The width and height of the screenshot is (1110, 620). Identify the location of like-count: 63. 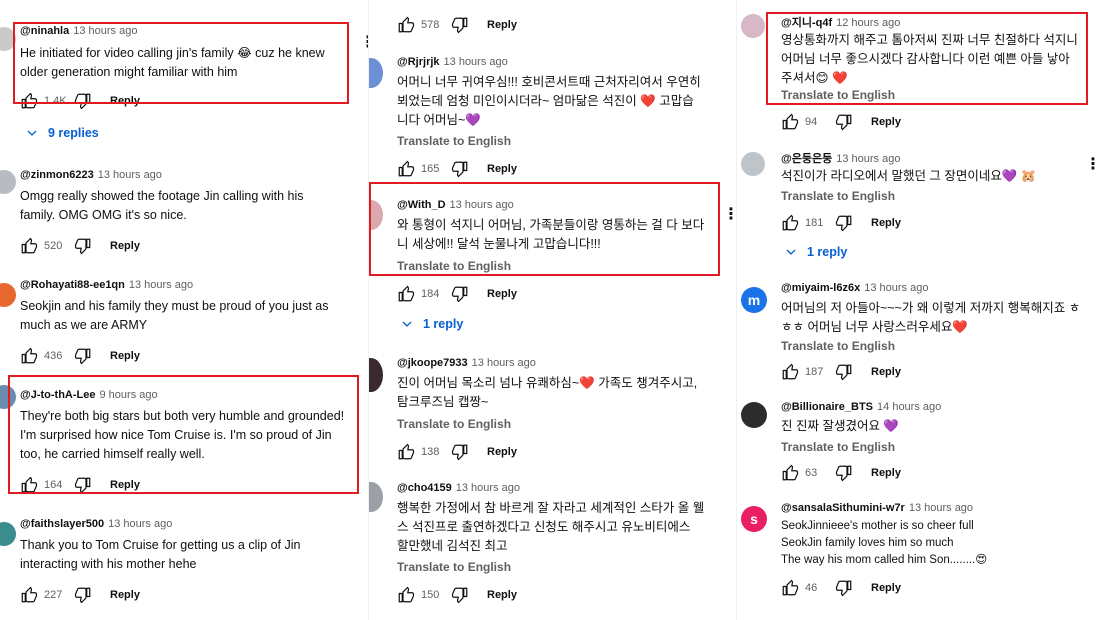
(811, 473).